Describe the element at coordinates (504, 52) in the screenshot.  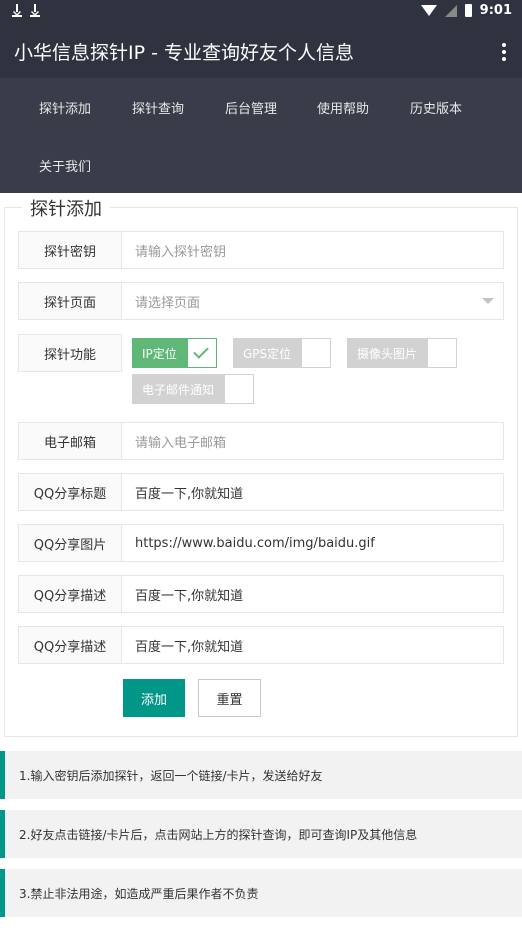
I see `more-menu-icon` at that location.